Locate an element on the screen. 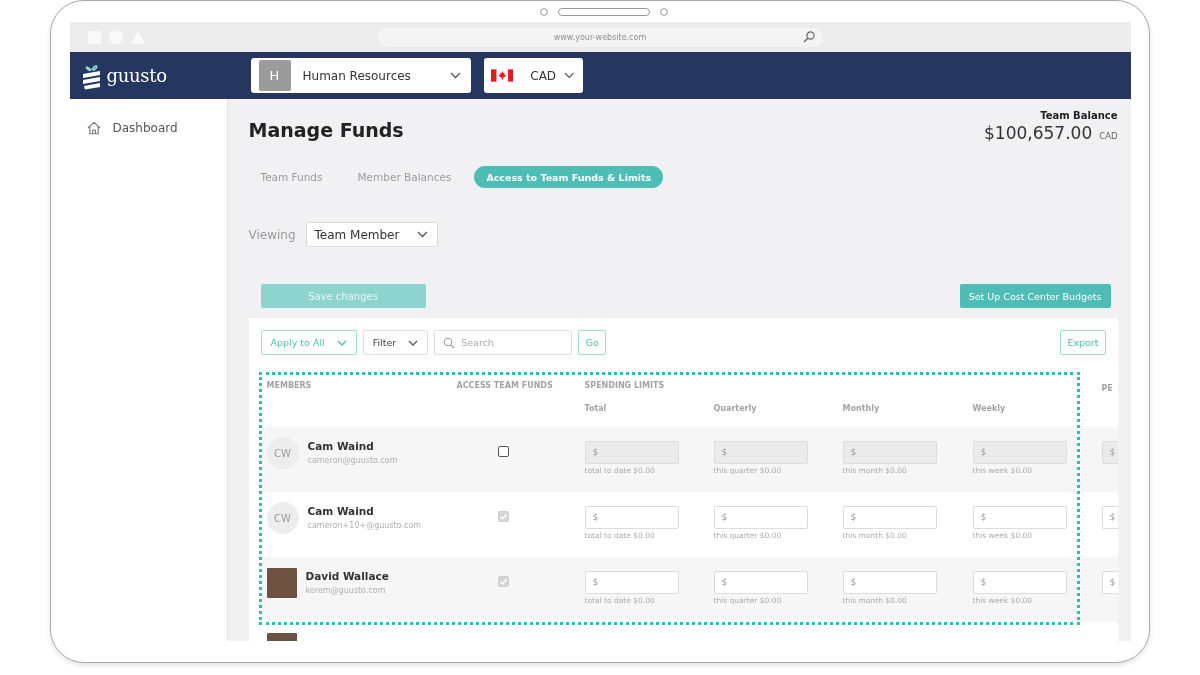  export-button: Export is located at coordinates (1083, 342).